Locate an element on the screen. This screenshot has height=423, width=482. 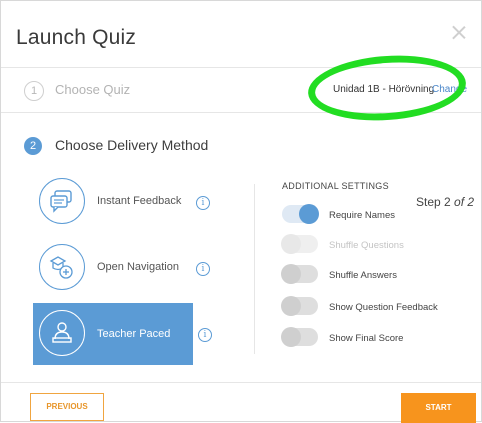
start-button: START is located at coordinates (438, 408).